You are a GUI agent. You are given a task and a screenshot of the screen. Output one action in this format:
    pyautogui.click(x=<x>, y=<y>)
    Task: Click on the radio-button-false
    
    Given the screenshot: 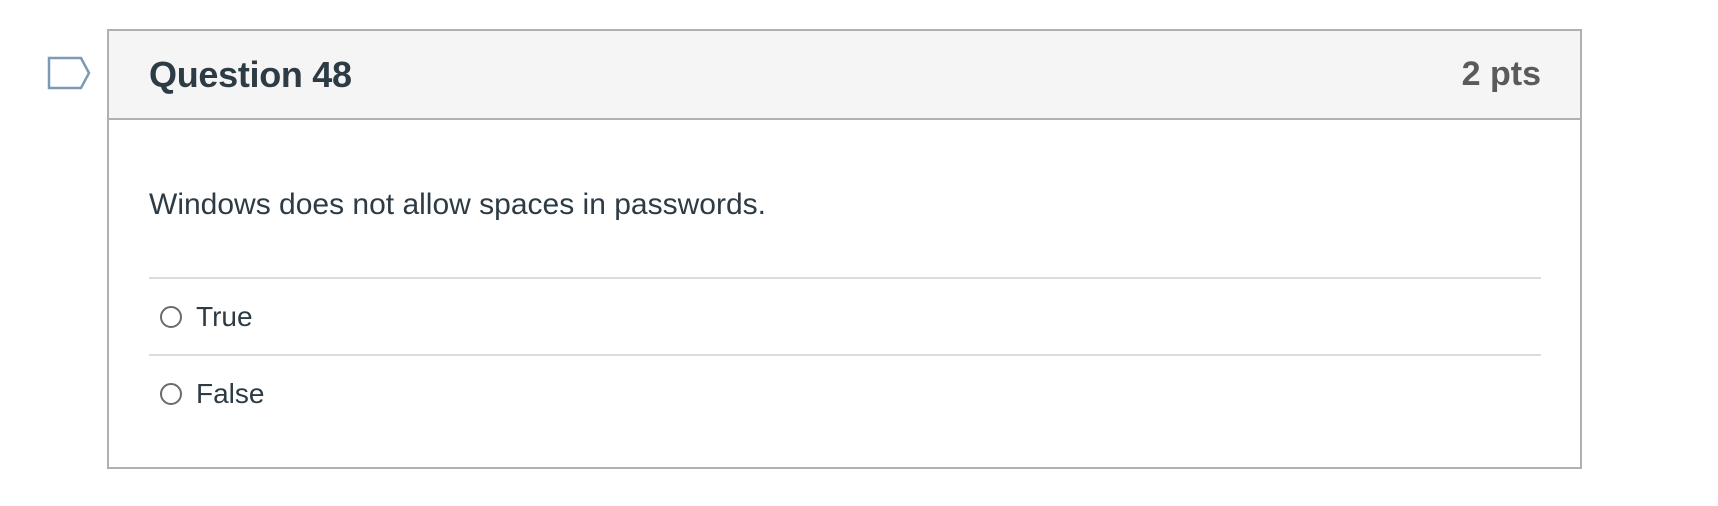 What is the action you would take?
    pyautogui.click(x=171, y=393)
    